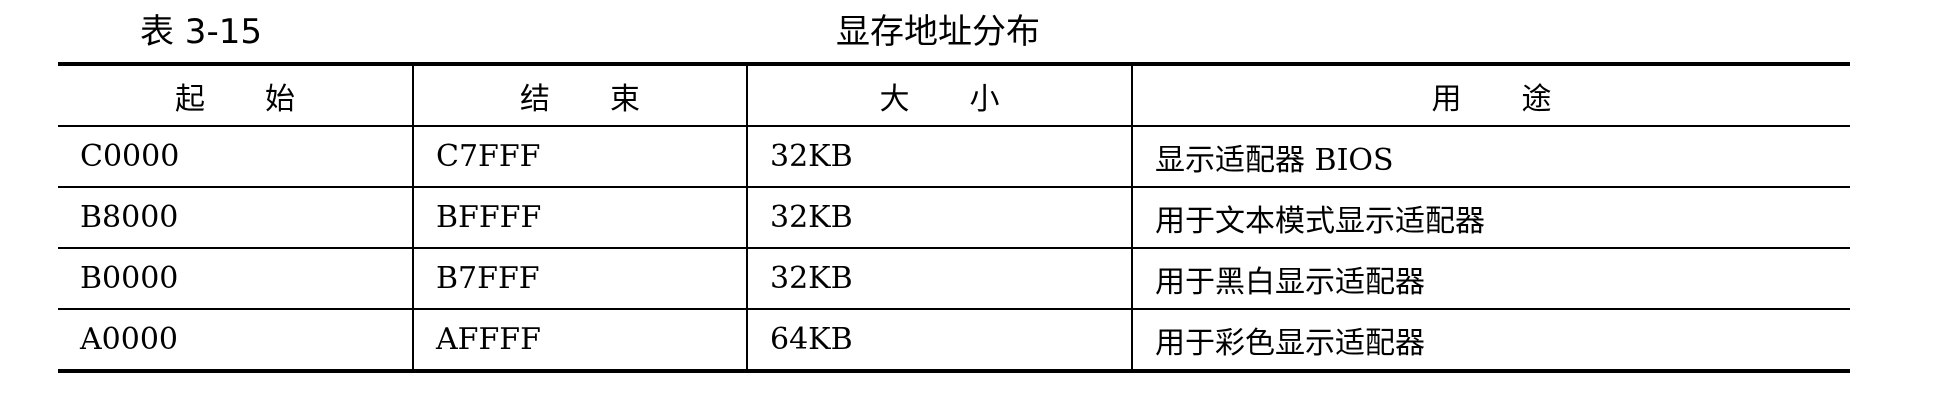 The width and height of the screenshot is (1946, 408). I want to click on cell-start: A0000, so click(129, 339).